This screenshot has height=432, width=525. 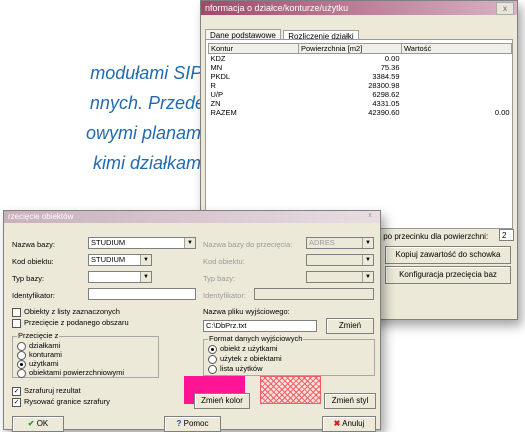 What do you see at coordinates (360, 76) in the screenshot?
I see `table-row: PKDL 3384.59` at bounding box center [360, 76].